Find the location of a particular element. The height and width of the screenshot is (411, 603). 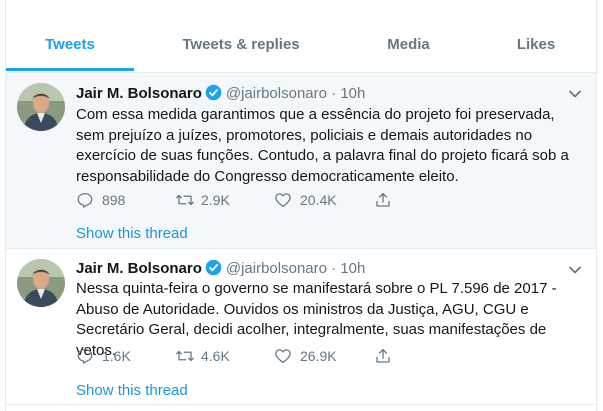

like-button: 20.4K is located at coordinates (319, 200).